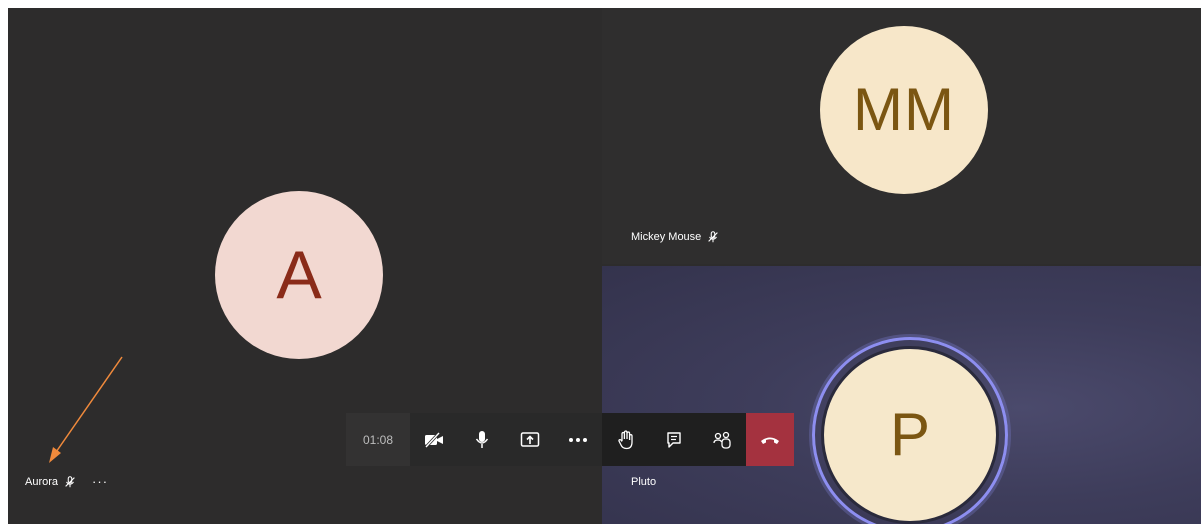 The width and height of the screenshot is (1201, 524). I want to click on share-screen-icon, so click(530, 439).